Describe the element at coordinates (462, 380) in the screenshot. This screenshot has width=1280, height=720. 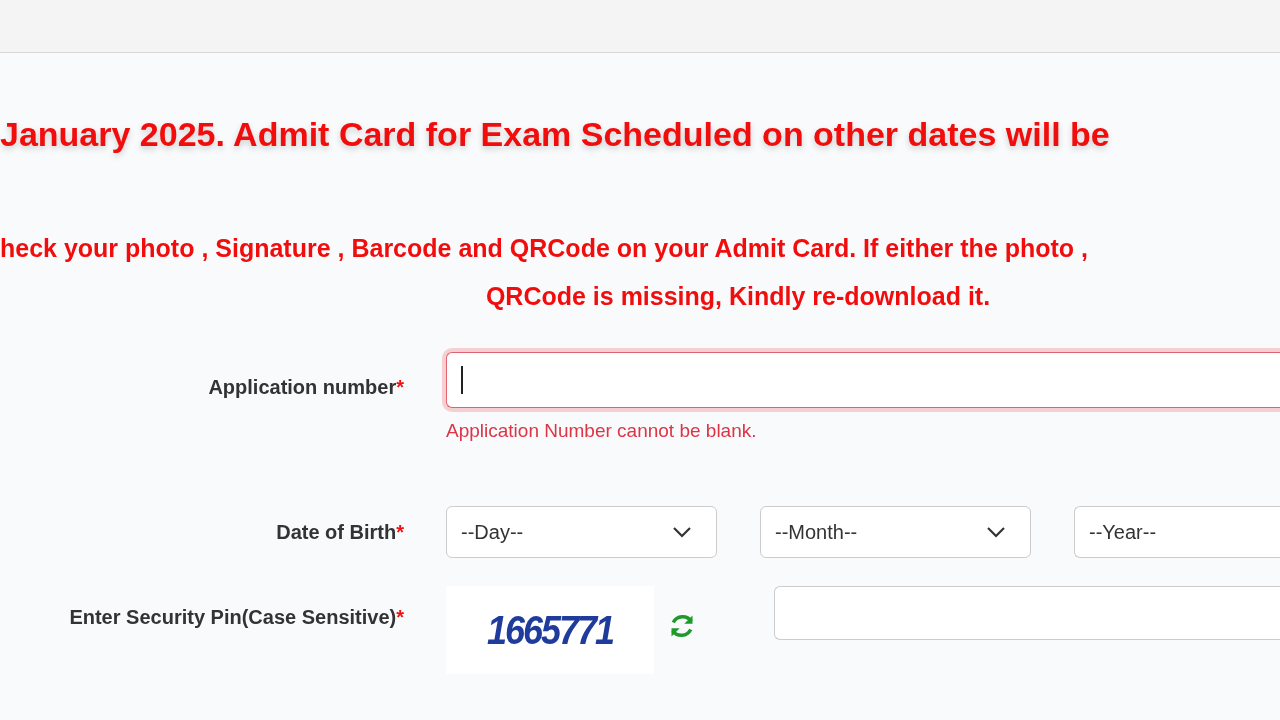
I see `text-caret` at that location.